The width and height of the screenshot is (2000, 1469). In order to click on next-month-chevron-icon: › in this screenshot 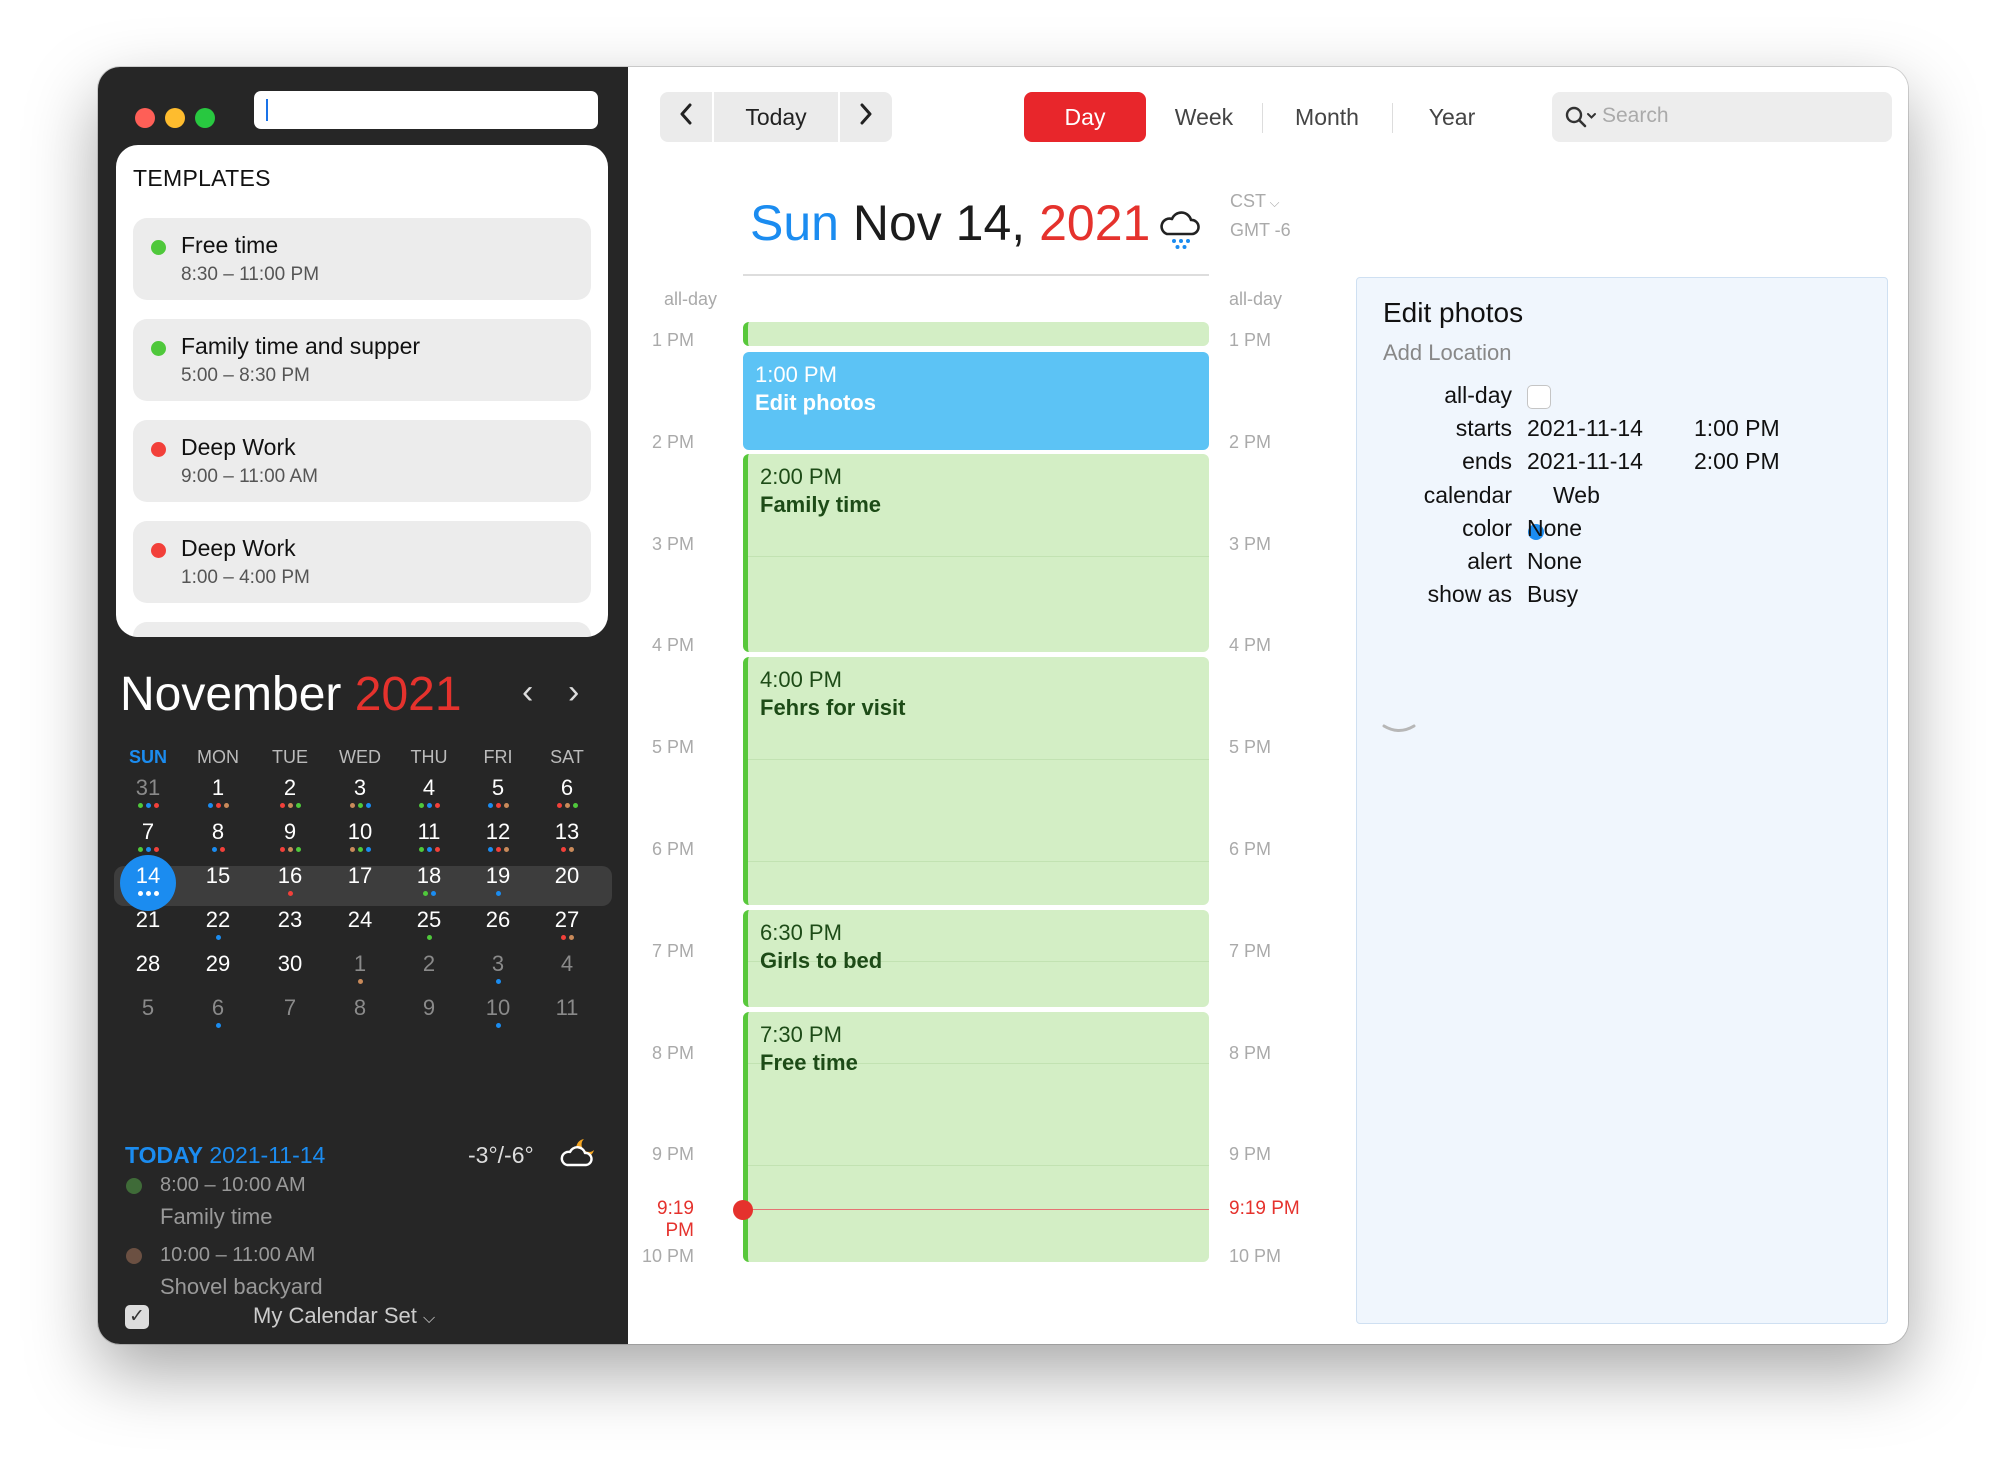, I will do `click(573, 692)`.